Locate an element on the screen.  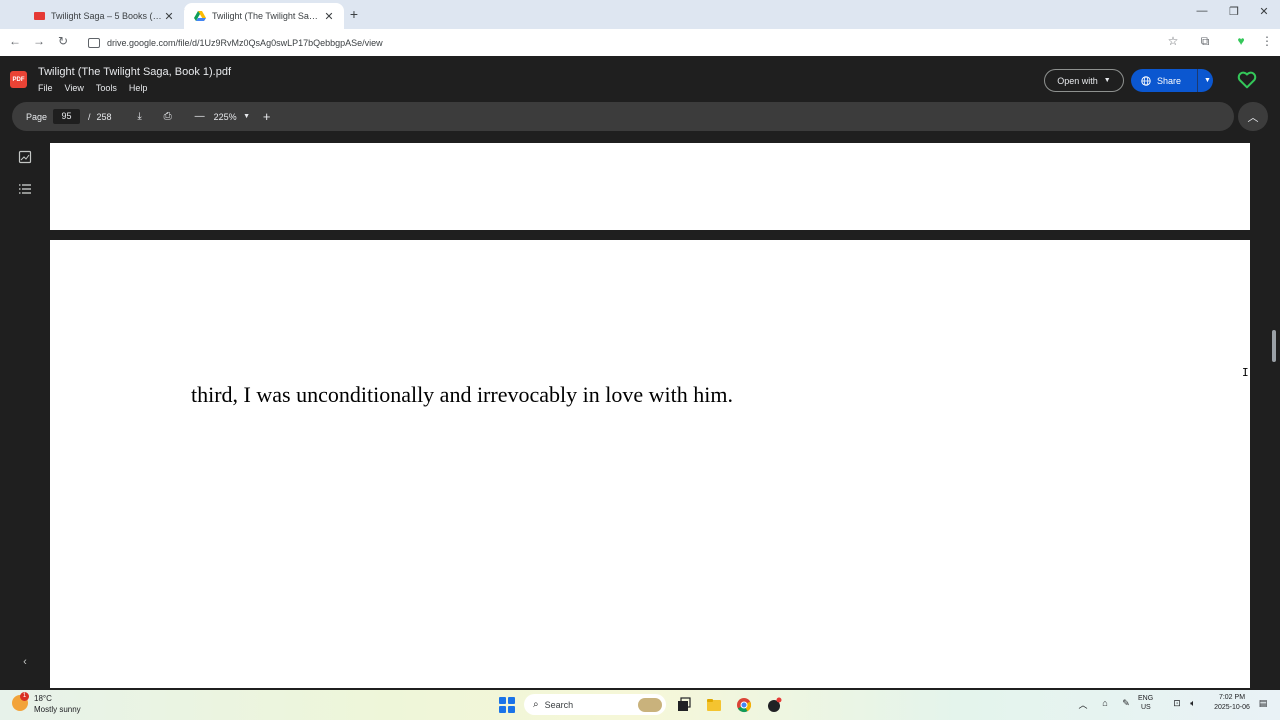
viewer-menubar: File View Tools Help is located at coordinates (92, 88).